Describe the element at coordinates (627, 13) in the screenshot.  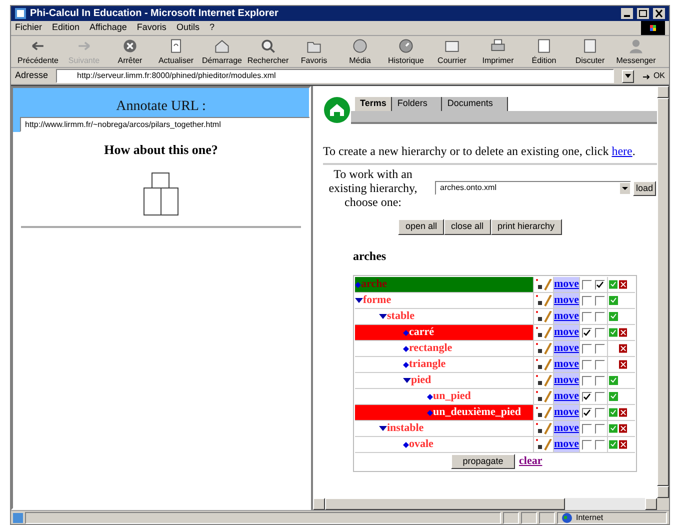
I see `minimize-icon` at that location.